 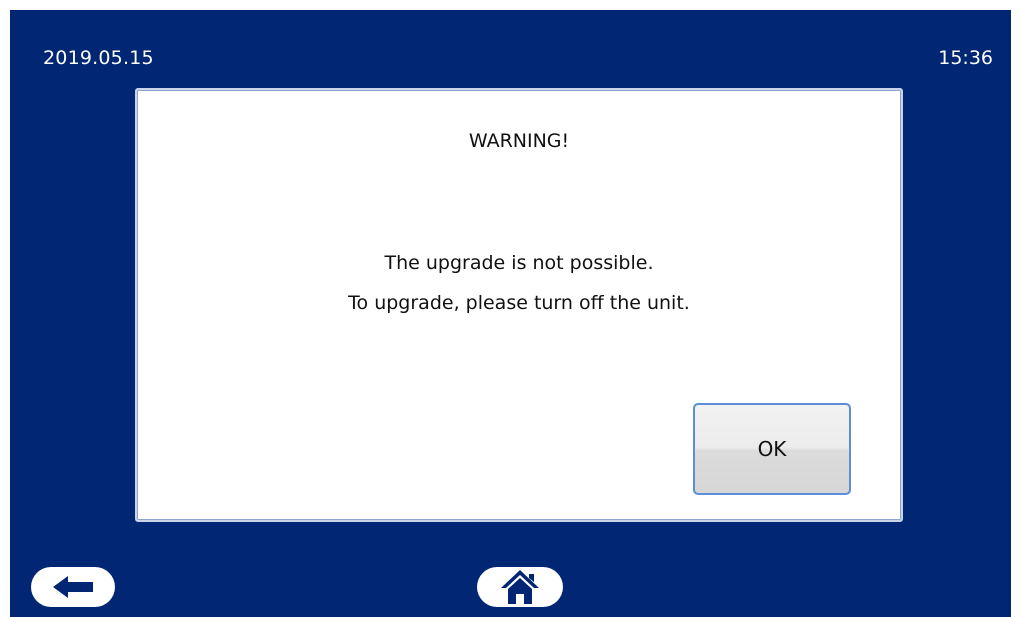 I want to click on back-arrow-icon, so click(x=73, y=587).